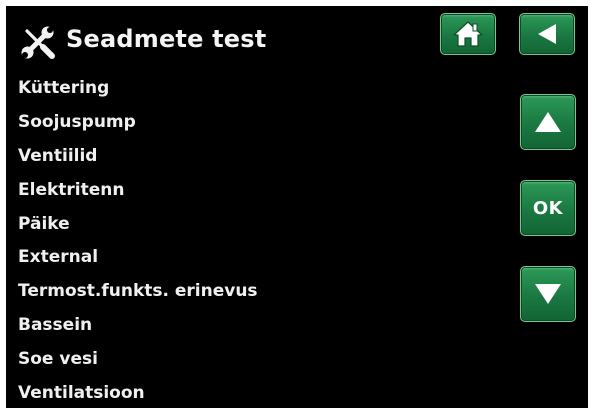 The image size is (594, 414). Describe the element at coordinates (248, 364) in the screenshot. I see `menu-item-soe-vesi: Soe vesi` at that location.